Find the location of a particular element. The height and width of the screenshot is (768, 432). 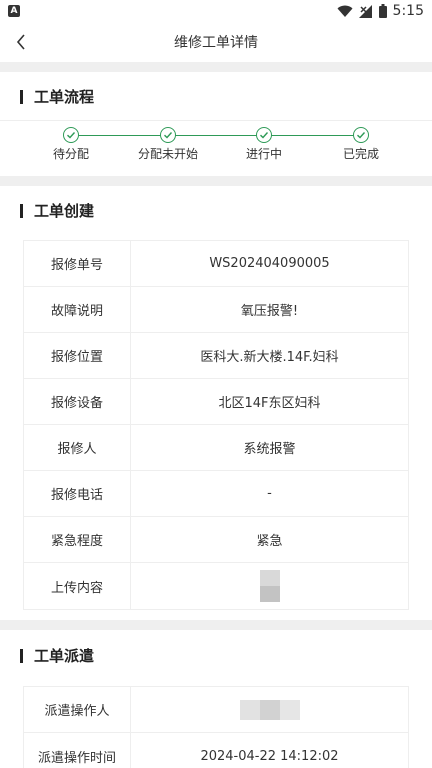

status-right: 5:15 is located at coordinates (380, 11).